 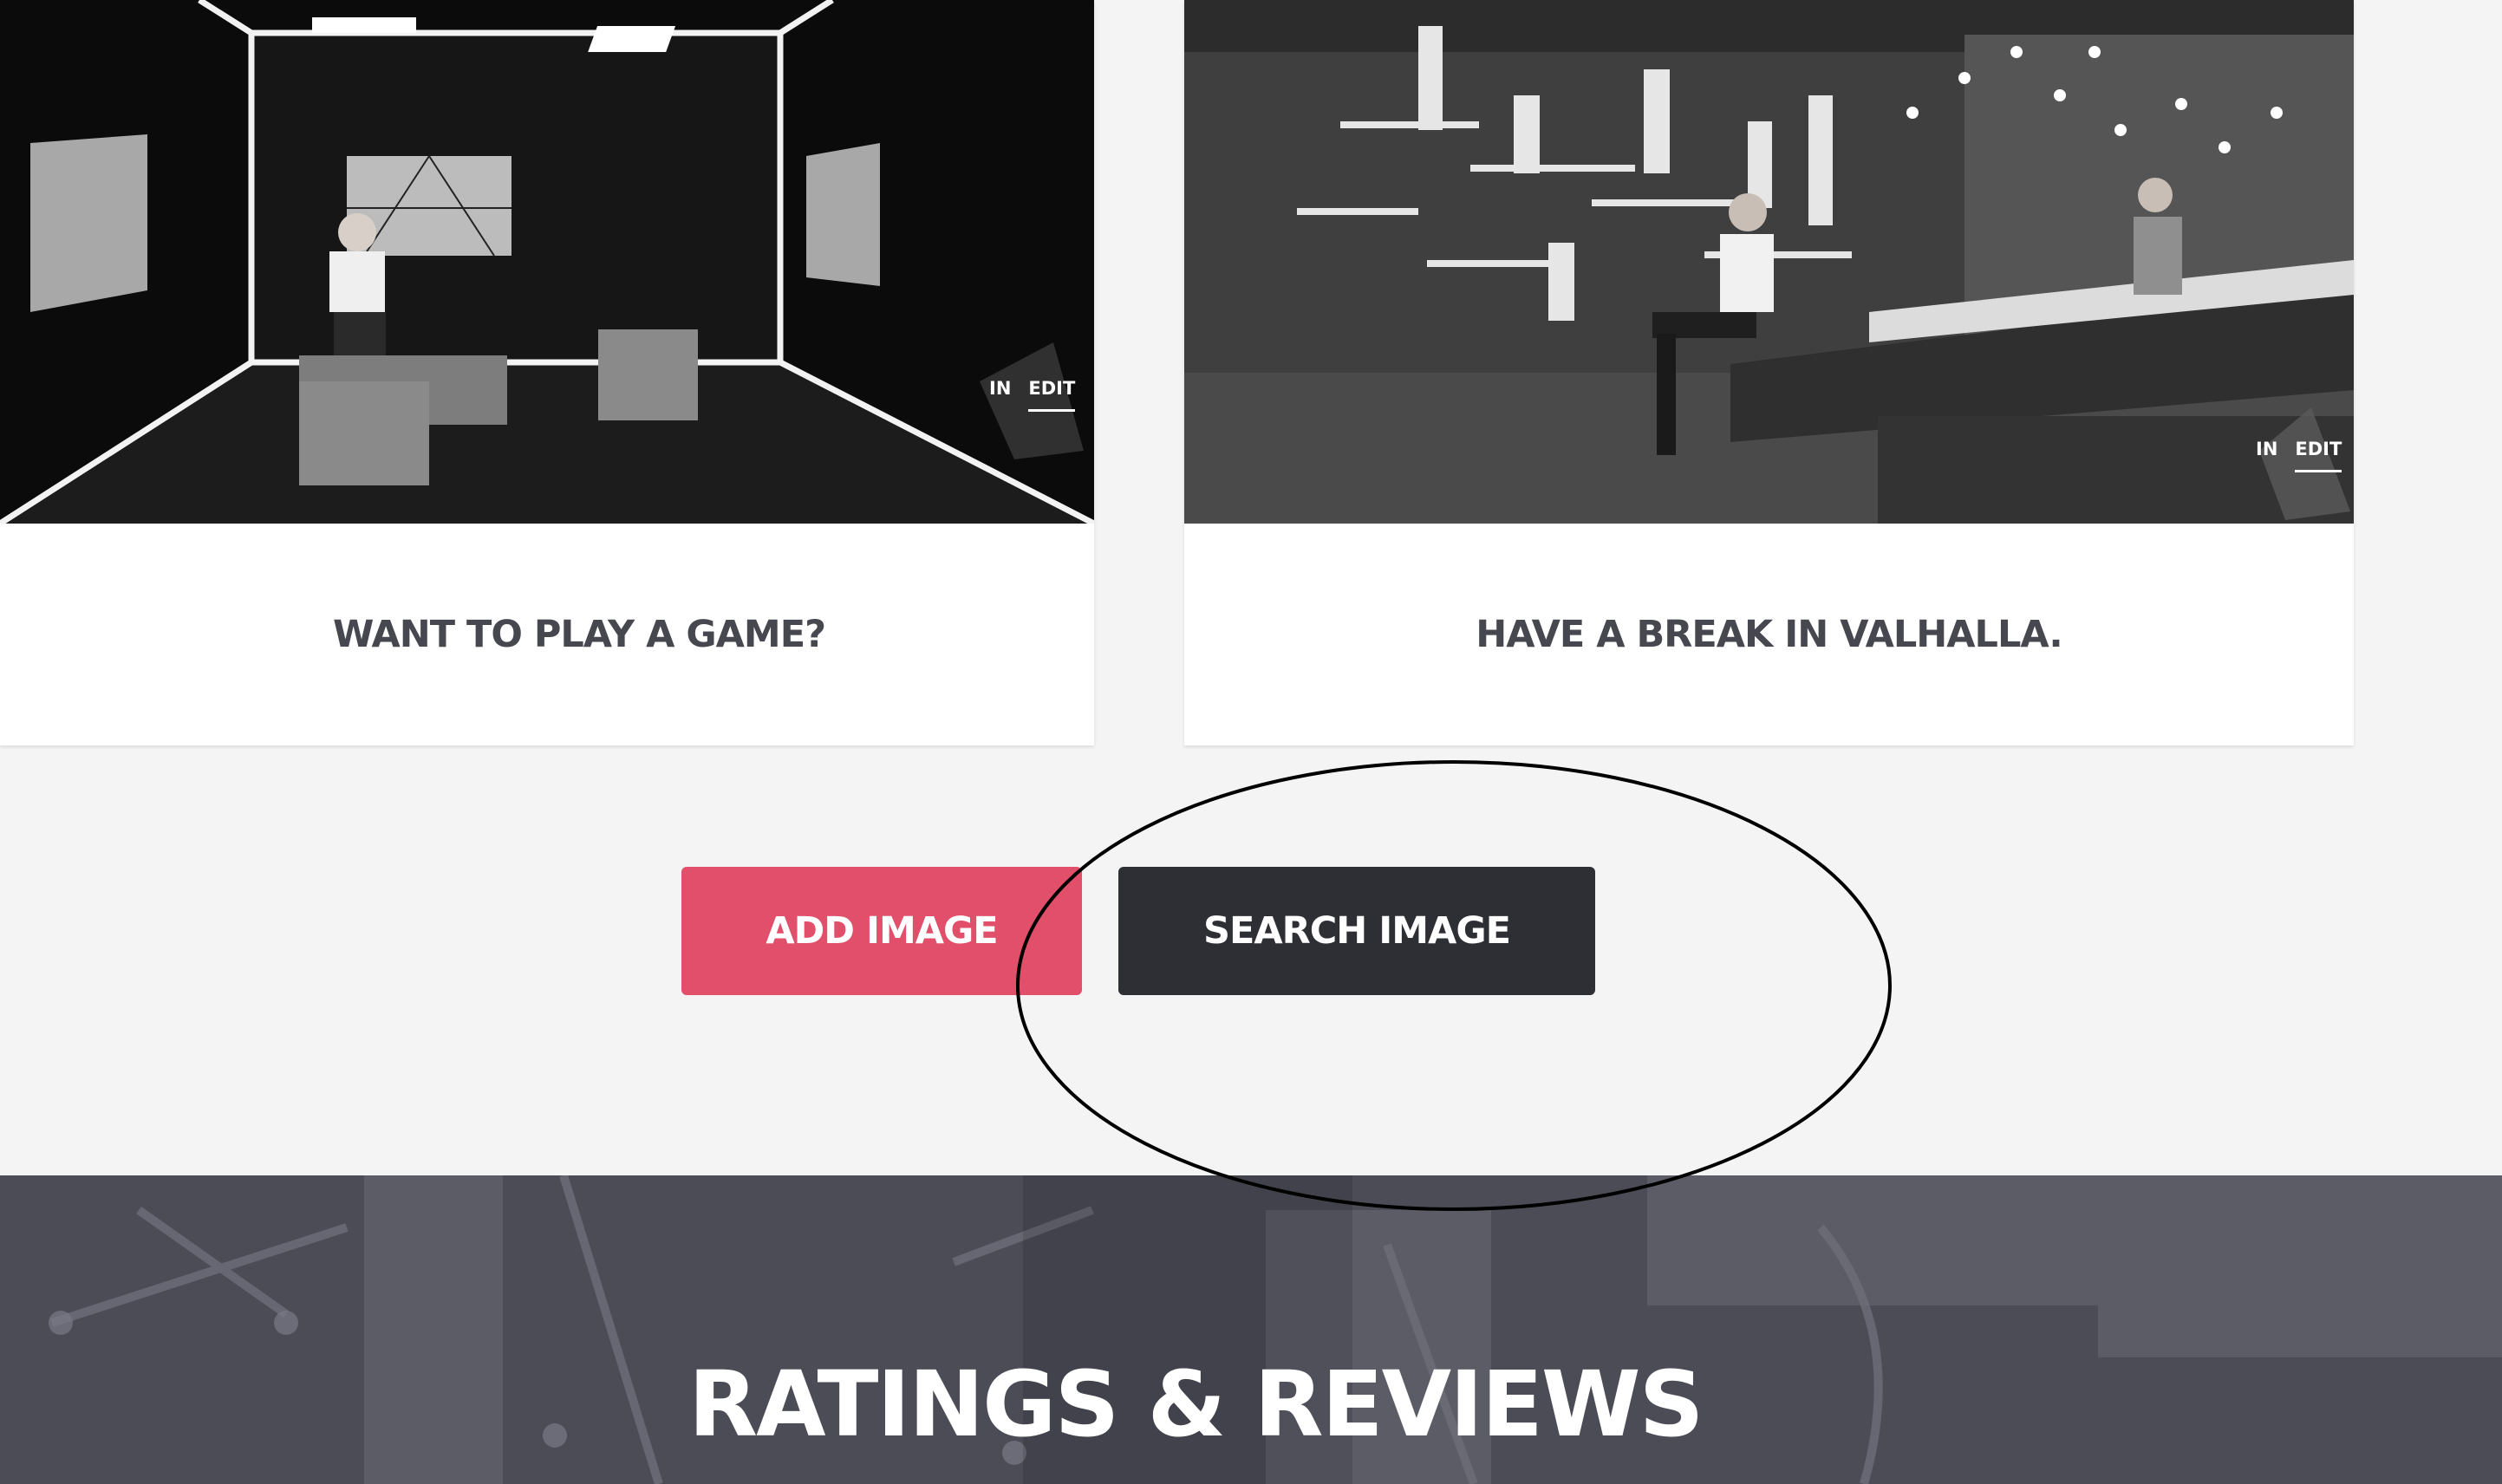 I want to click on card-title-game: WANT TO PLAY A GAME?, so click(x=579, y=634).